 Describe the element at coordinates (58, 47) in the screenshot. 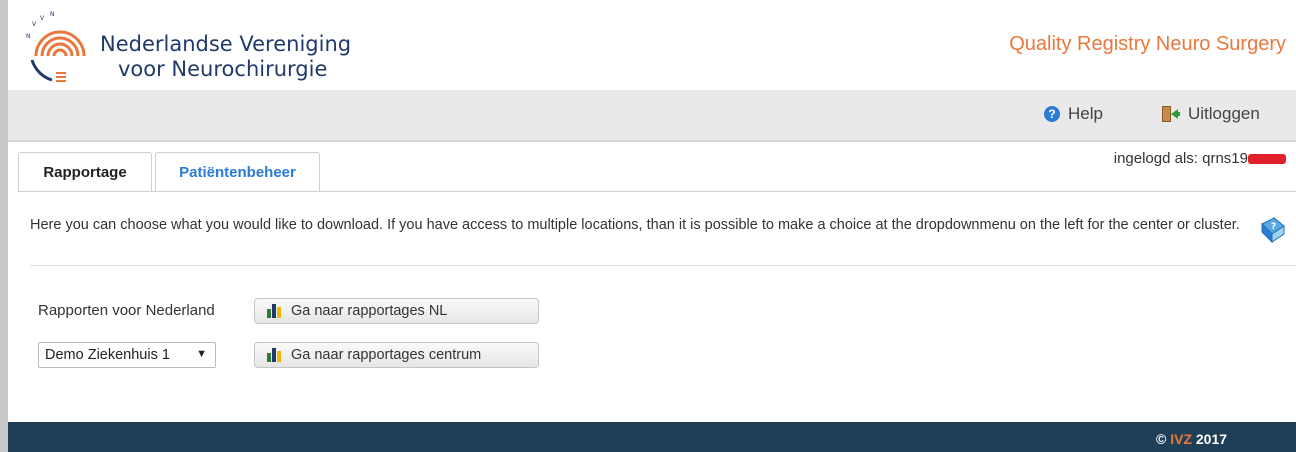

I see `nvvn-logo-icon: N V V N` at that location.